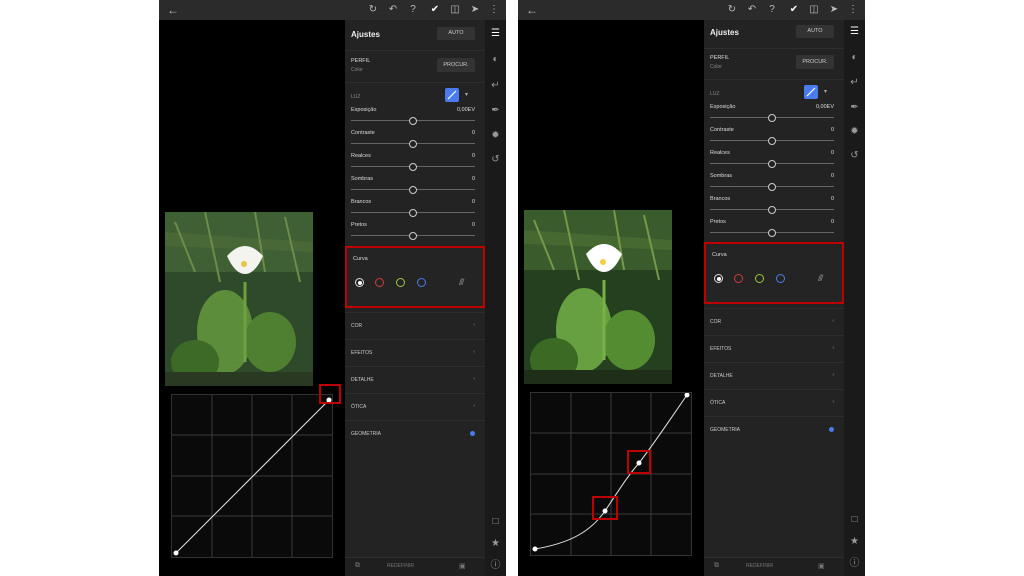 Image resolution: width=1024 pixels, height=576 pixels. I want to click on highlight-highlights-point, so click(639, 462).